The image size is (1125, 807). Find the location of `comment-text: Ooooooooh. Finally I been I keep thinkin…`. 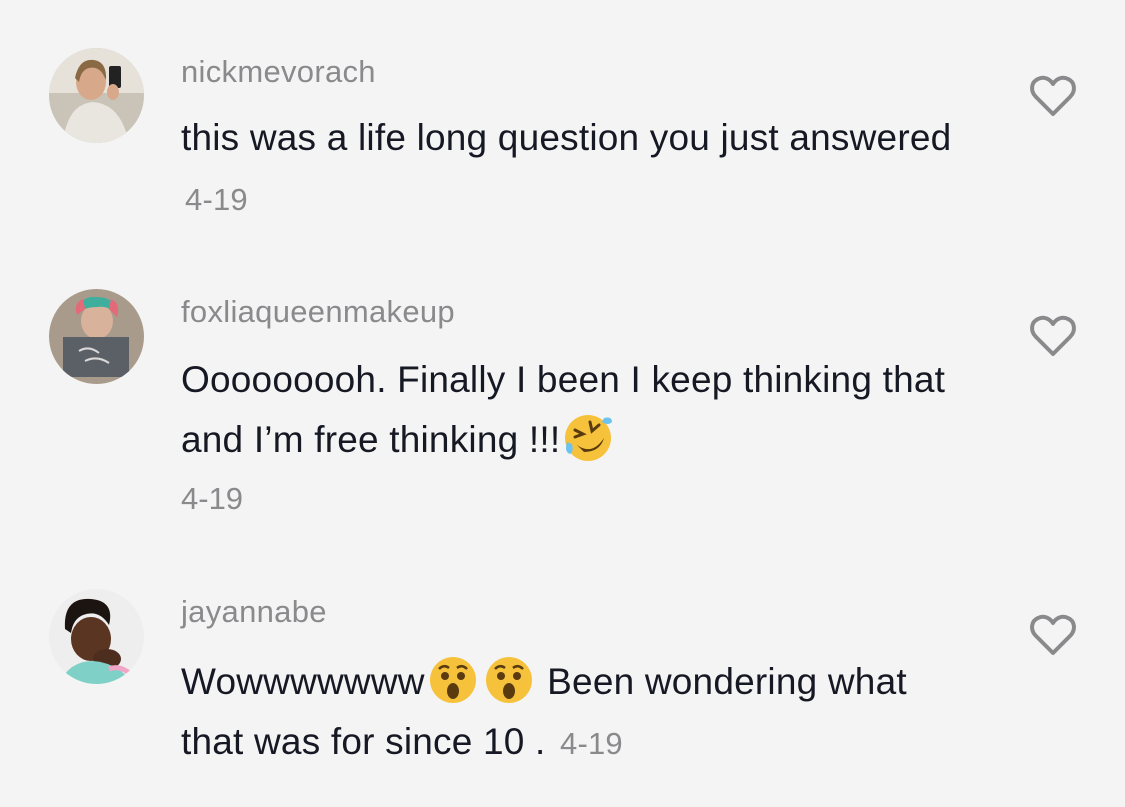

comment-text: Ooooooooh. Finally I been I keep thinkin… is located at coordinates (571, 410).